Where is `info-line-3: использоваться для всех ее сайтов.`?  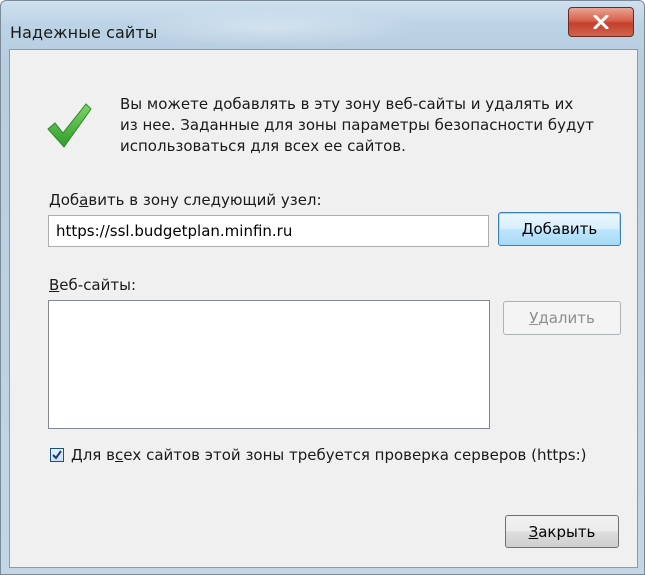 info-line-3: использоваться для всех ее сайтов. is located at coordinates (263, 146).